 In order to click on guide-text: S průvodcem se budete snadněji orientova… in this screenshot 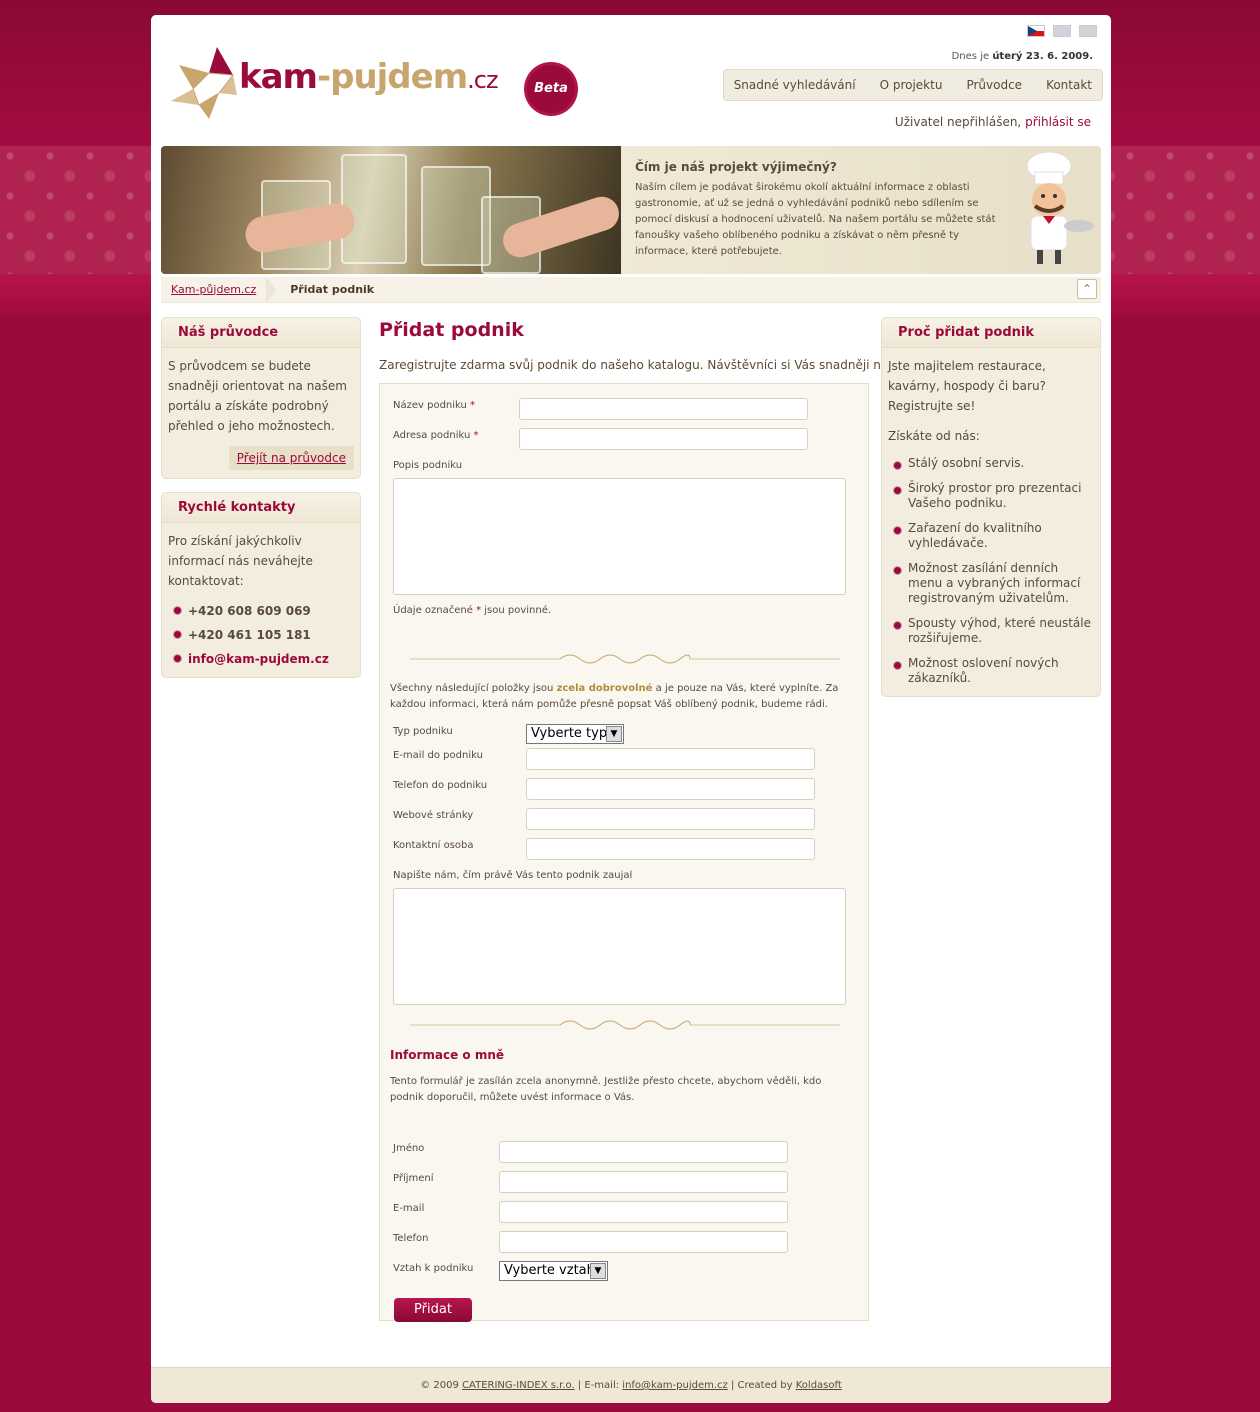, I will do `click(257, 396)`.